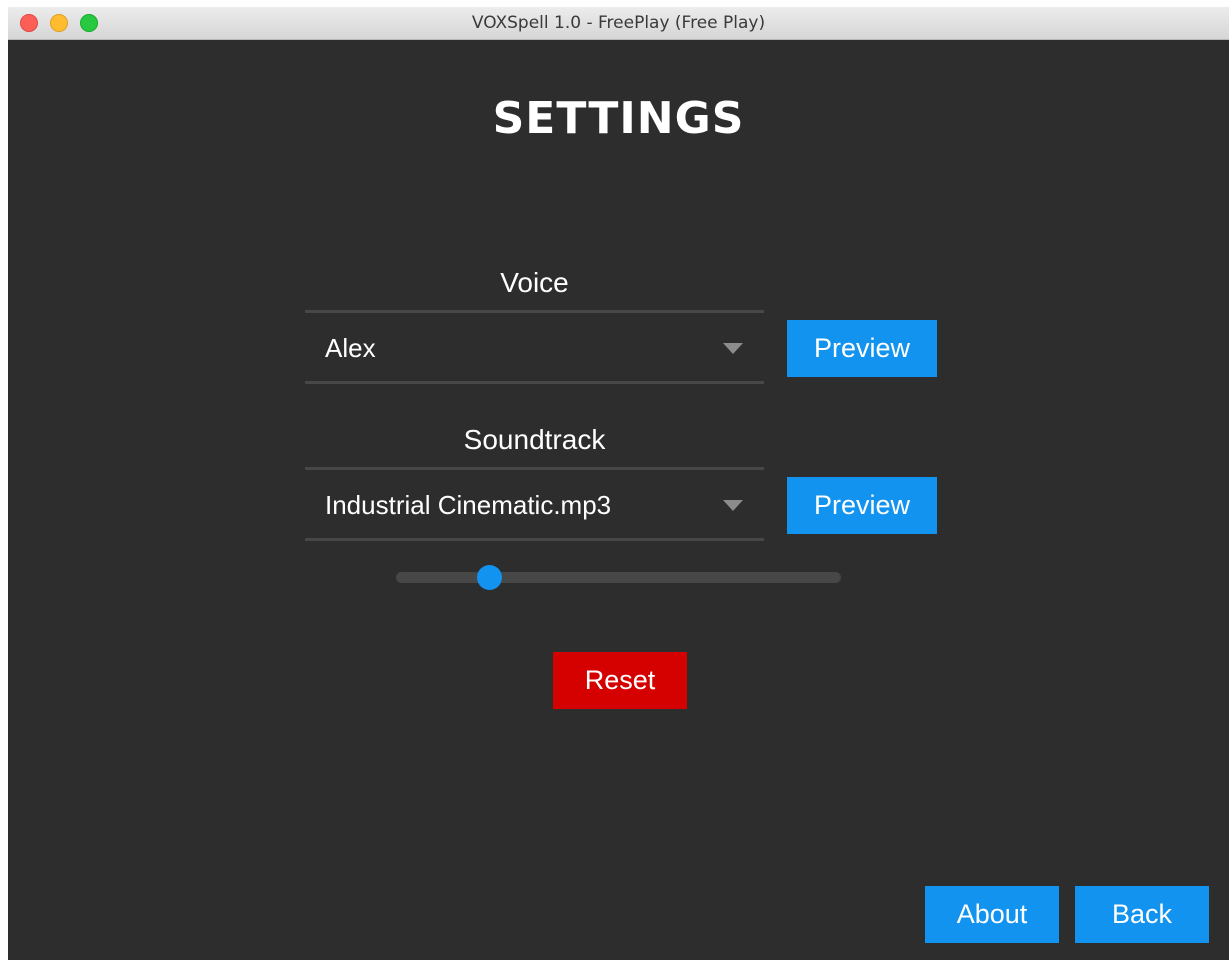  Describe the element at coordinates (534, 348) in the screenshot. I see `voice-select: Alex` at that location.